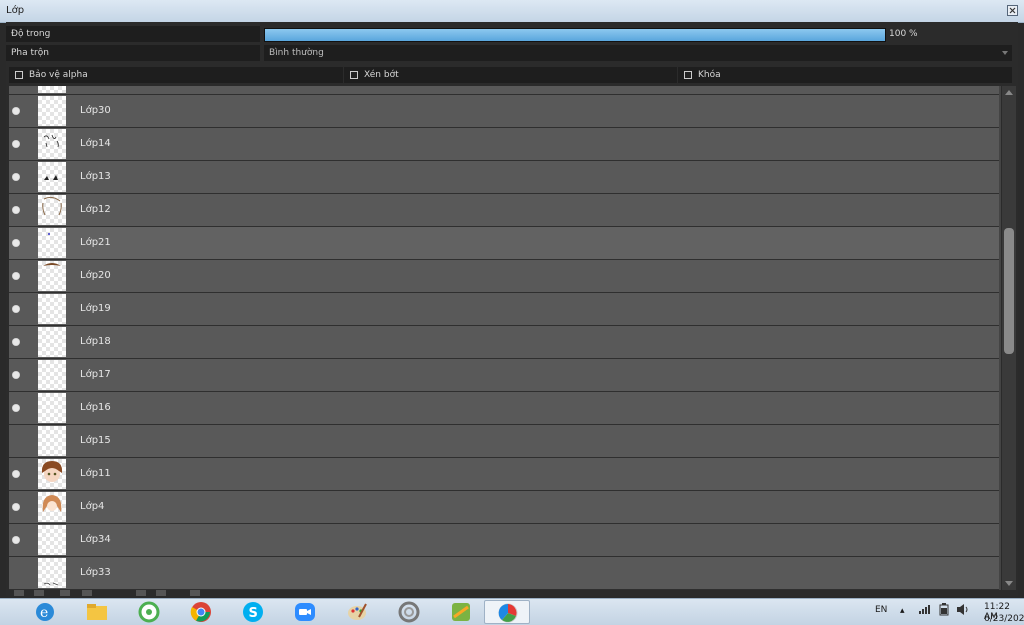  Describe the element at coordinates (95, 110) in the screenshot. I see `layer-name: Lớp30` at that location.